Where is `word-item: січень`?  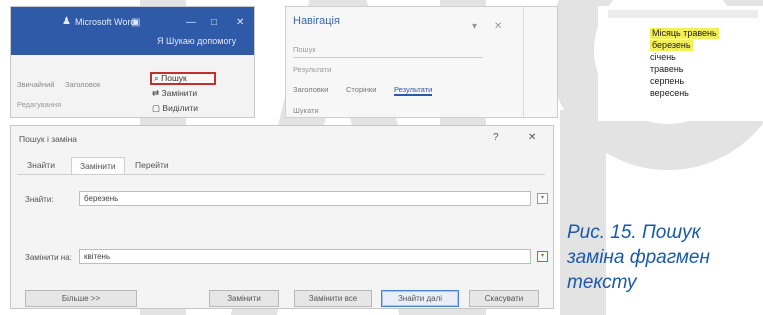 word-item: січень is located at coordinates (663, 57).